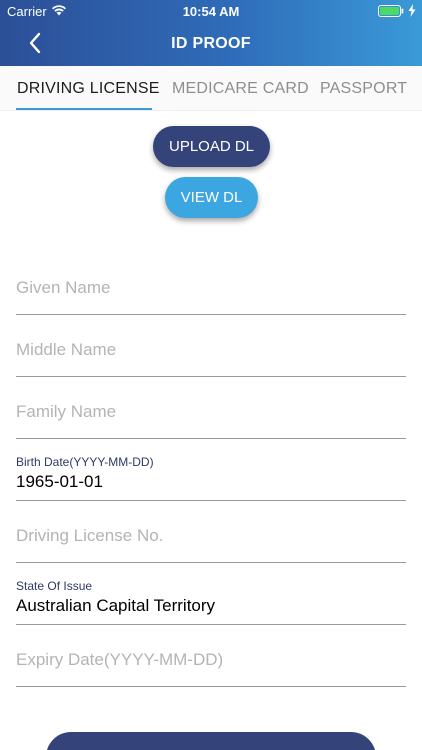  Describe the element at coordinates (116, 605) in the screenshot. I see `state-of-issue-value: Australian Capital Territory` at that location.